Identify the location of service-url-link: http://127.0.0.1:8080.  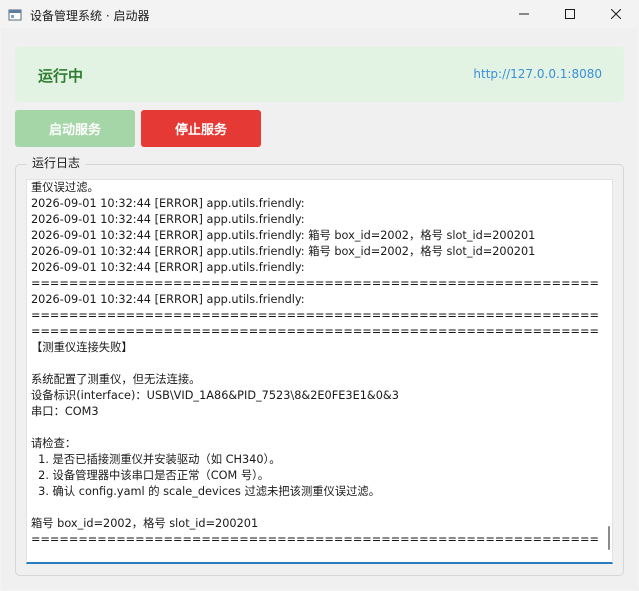
(537, 74).